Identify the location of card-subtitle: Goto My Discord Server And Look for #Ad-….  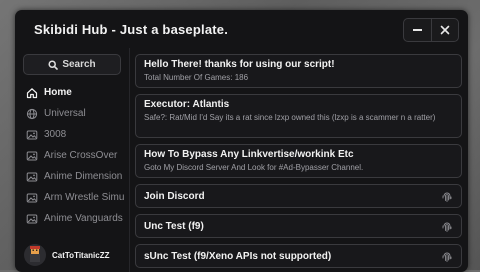
(254, 167).